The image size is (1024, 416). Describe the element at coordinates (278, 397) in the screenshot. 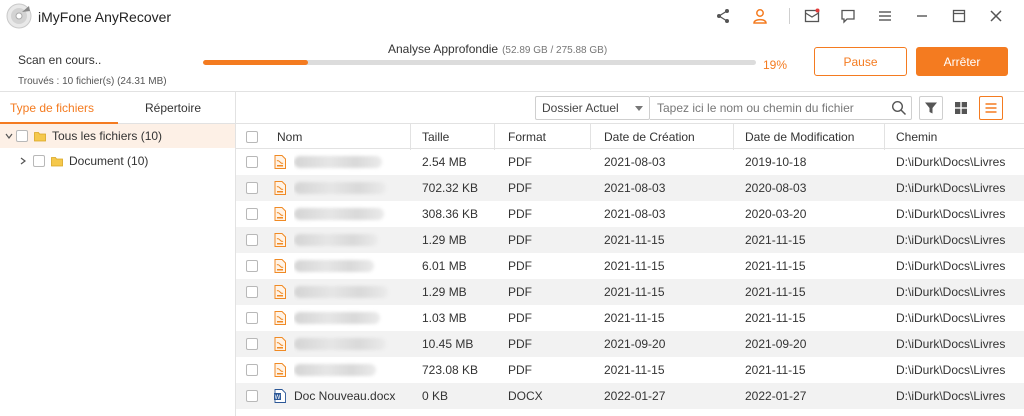

I see `svg-text: W` at that location.